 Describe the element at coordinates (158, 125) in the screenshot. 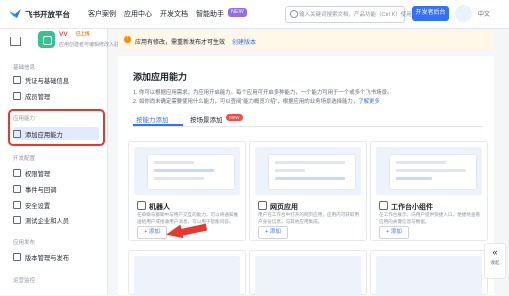

I see `active-tab-indicator` at that location.